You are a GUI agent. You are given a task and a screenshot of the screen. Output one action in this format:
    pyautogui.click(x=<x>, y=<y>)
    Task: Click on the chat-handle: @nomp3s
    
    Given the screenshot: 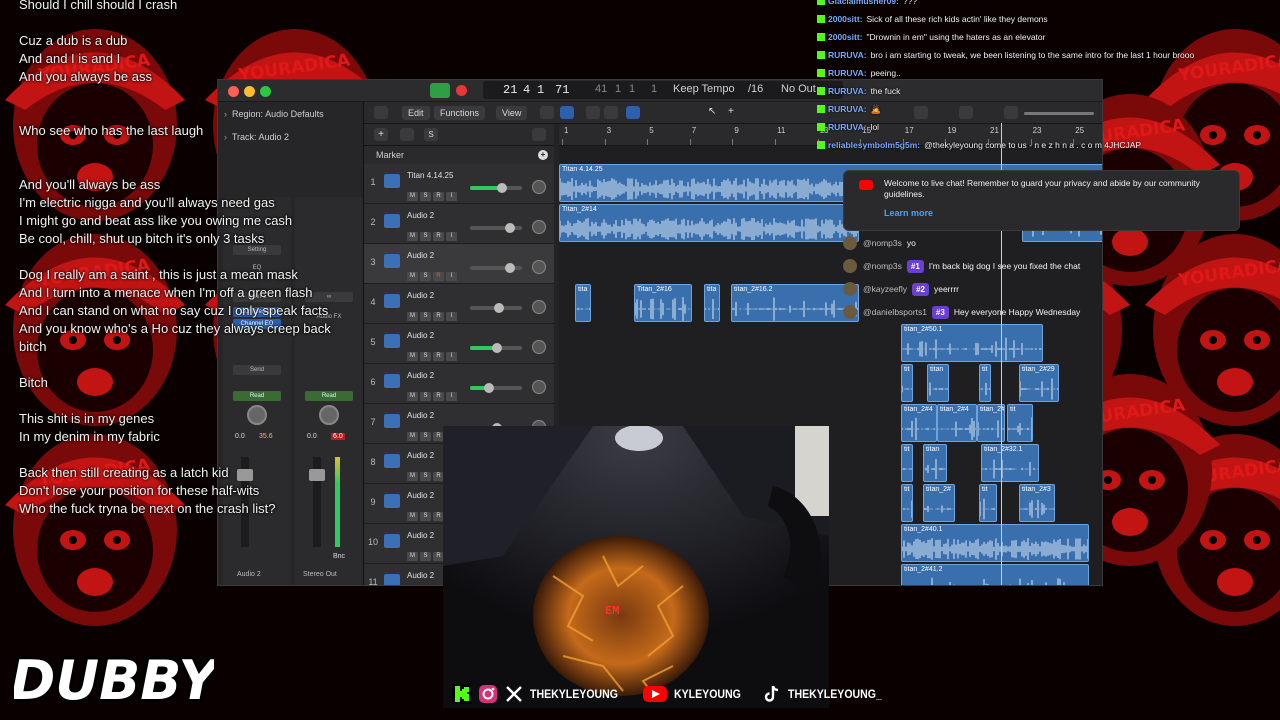 What is the action you would take?
    pyautogui.click(x=882, y=243)
    